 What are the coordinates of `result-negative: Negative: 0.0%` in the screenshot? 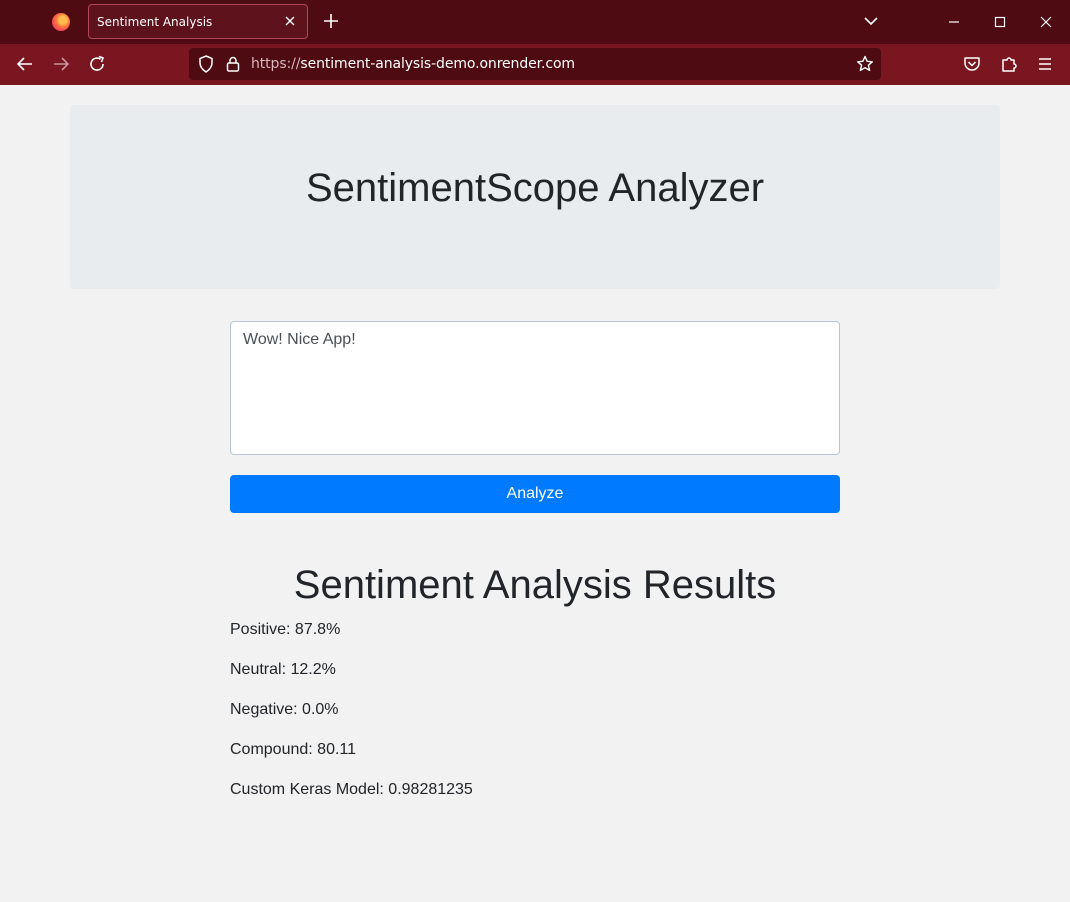 It's located at (284, 710).